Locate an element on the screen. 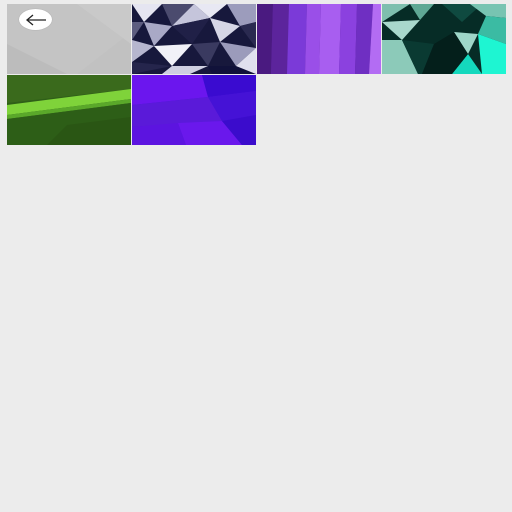 This screenshot has height=512, width=512. wallpaper-thumbnail-green-band is located at coordinates (69, 110).